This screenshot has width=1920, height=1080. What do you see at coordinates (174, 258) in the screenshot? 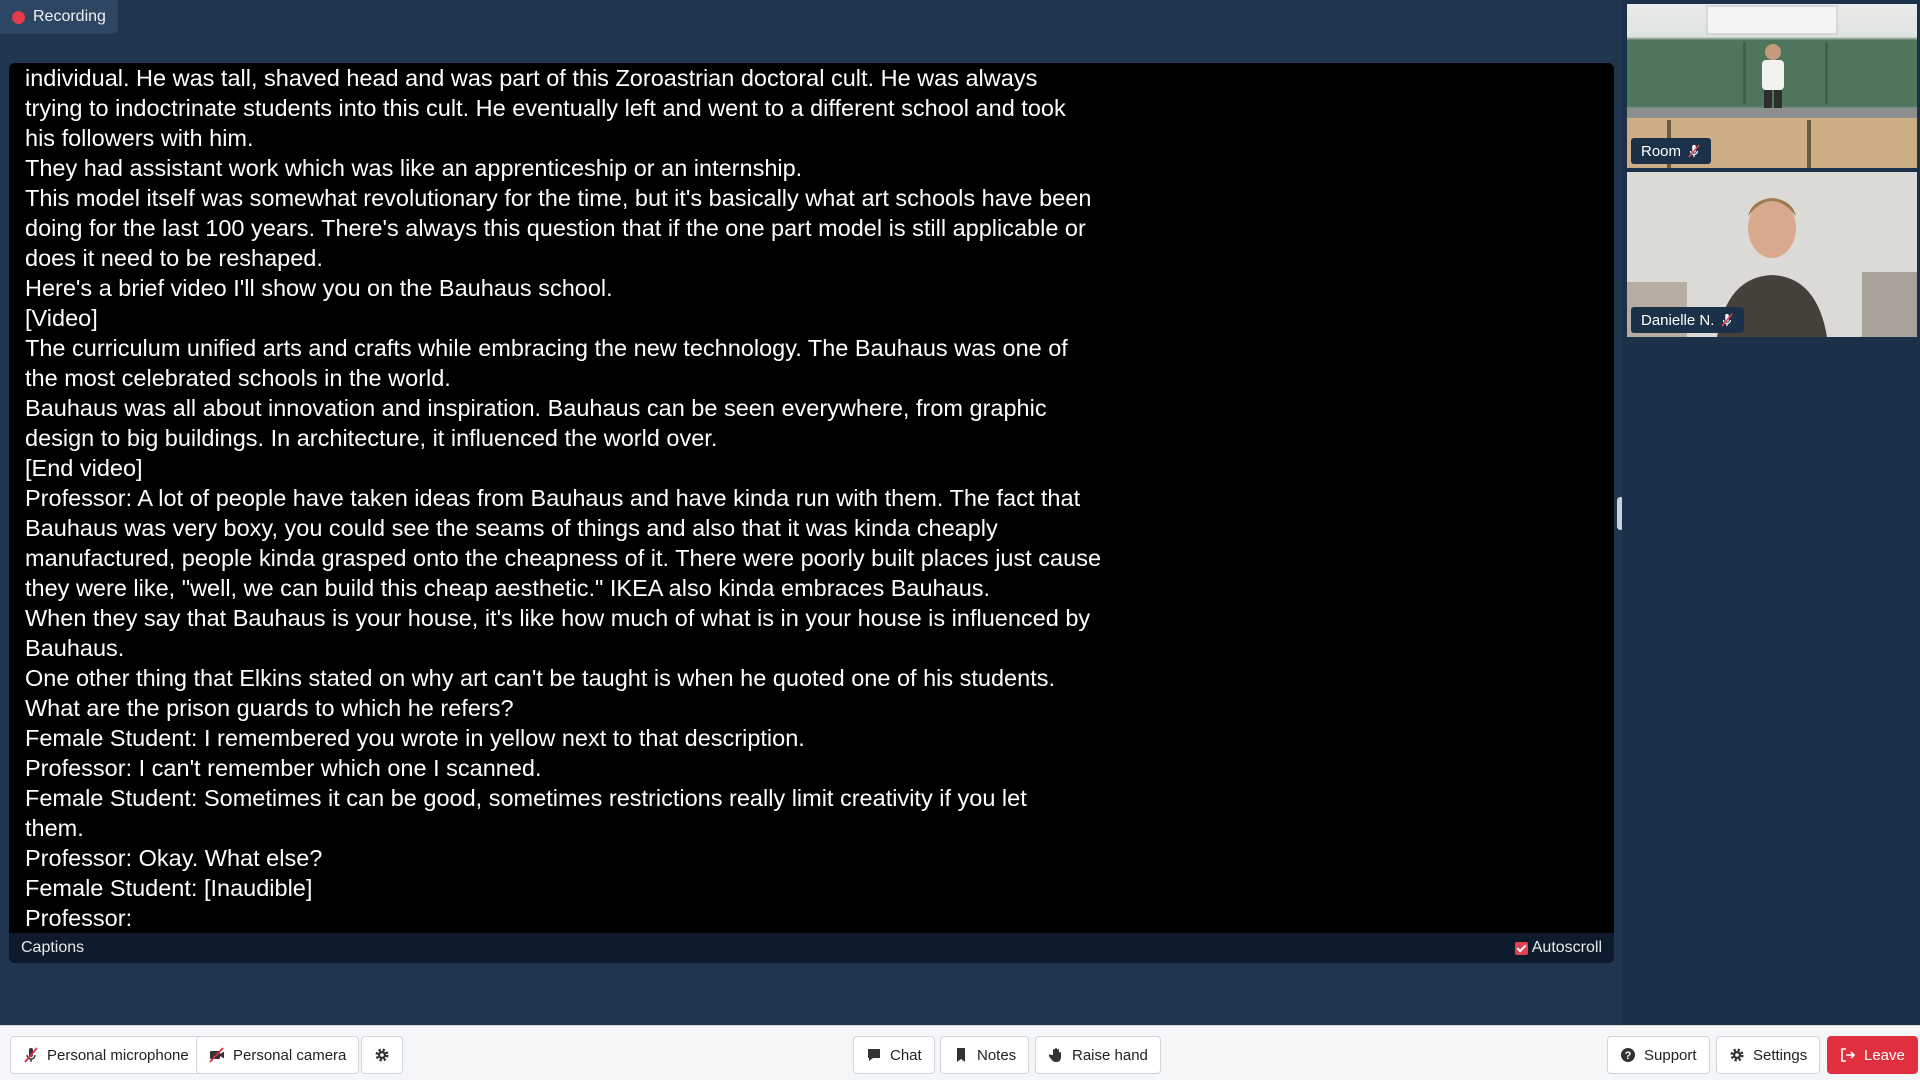
I see `caption-line: does it need to be reshaped.` at bounding box center [174, 258].